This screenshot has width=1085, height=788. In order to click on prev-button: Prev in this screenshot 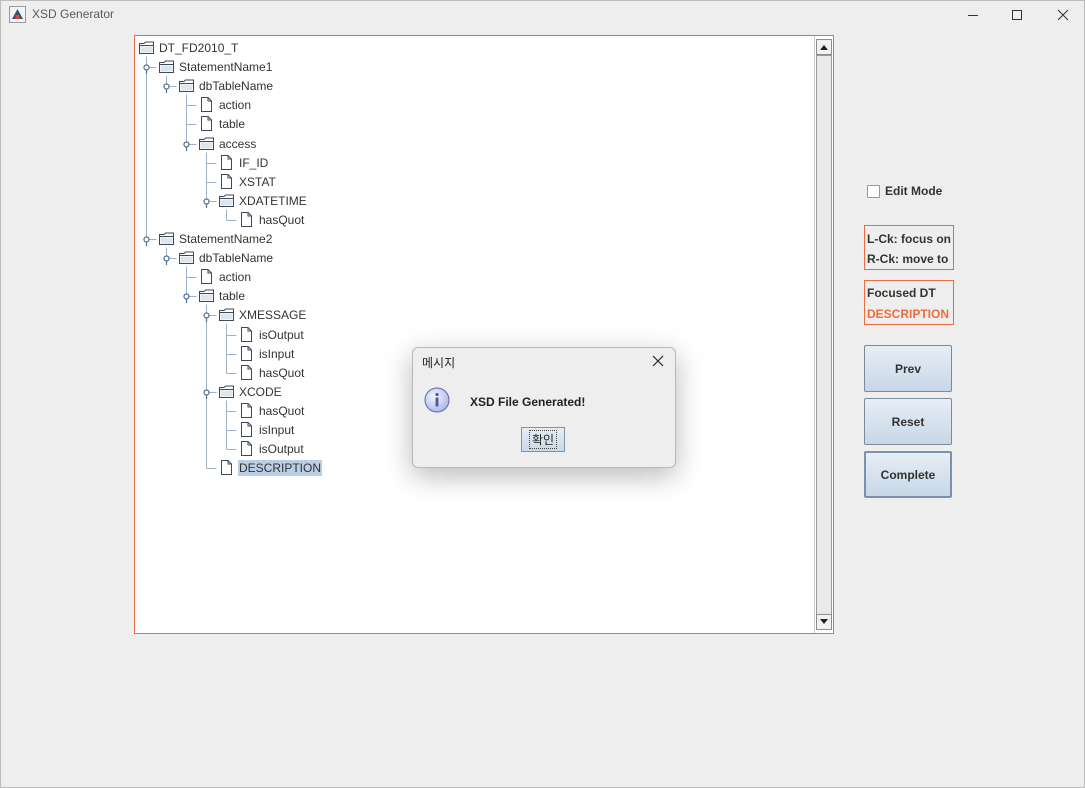, I will do `click(908, 368)`.